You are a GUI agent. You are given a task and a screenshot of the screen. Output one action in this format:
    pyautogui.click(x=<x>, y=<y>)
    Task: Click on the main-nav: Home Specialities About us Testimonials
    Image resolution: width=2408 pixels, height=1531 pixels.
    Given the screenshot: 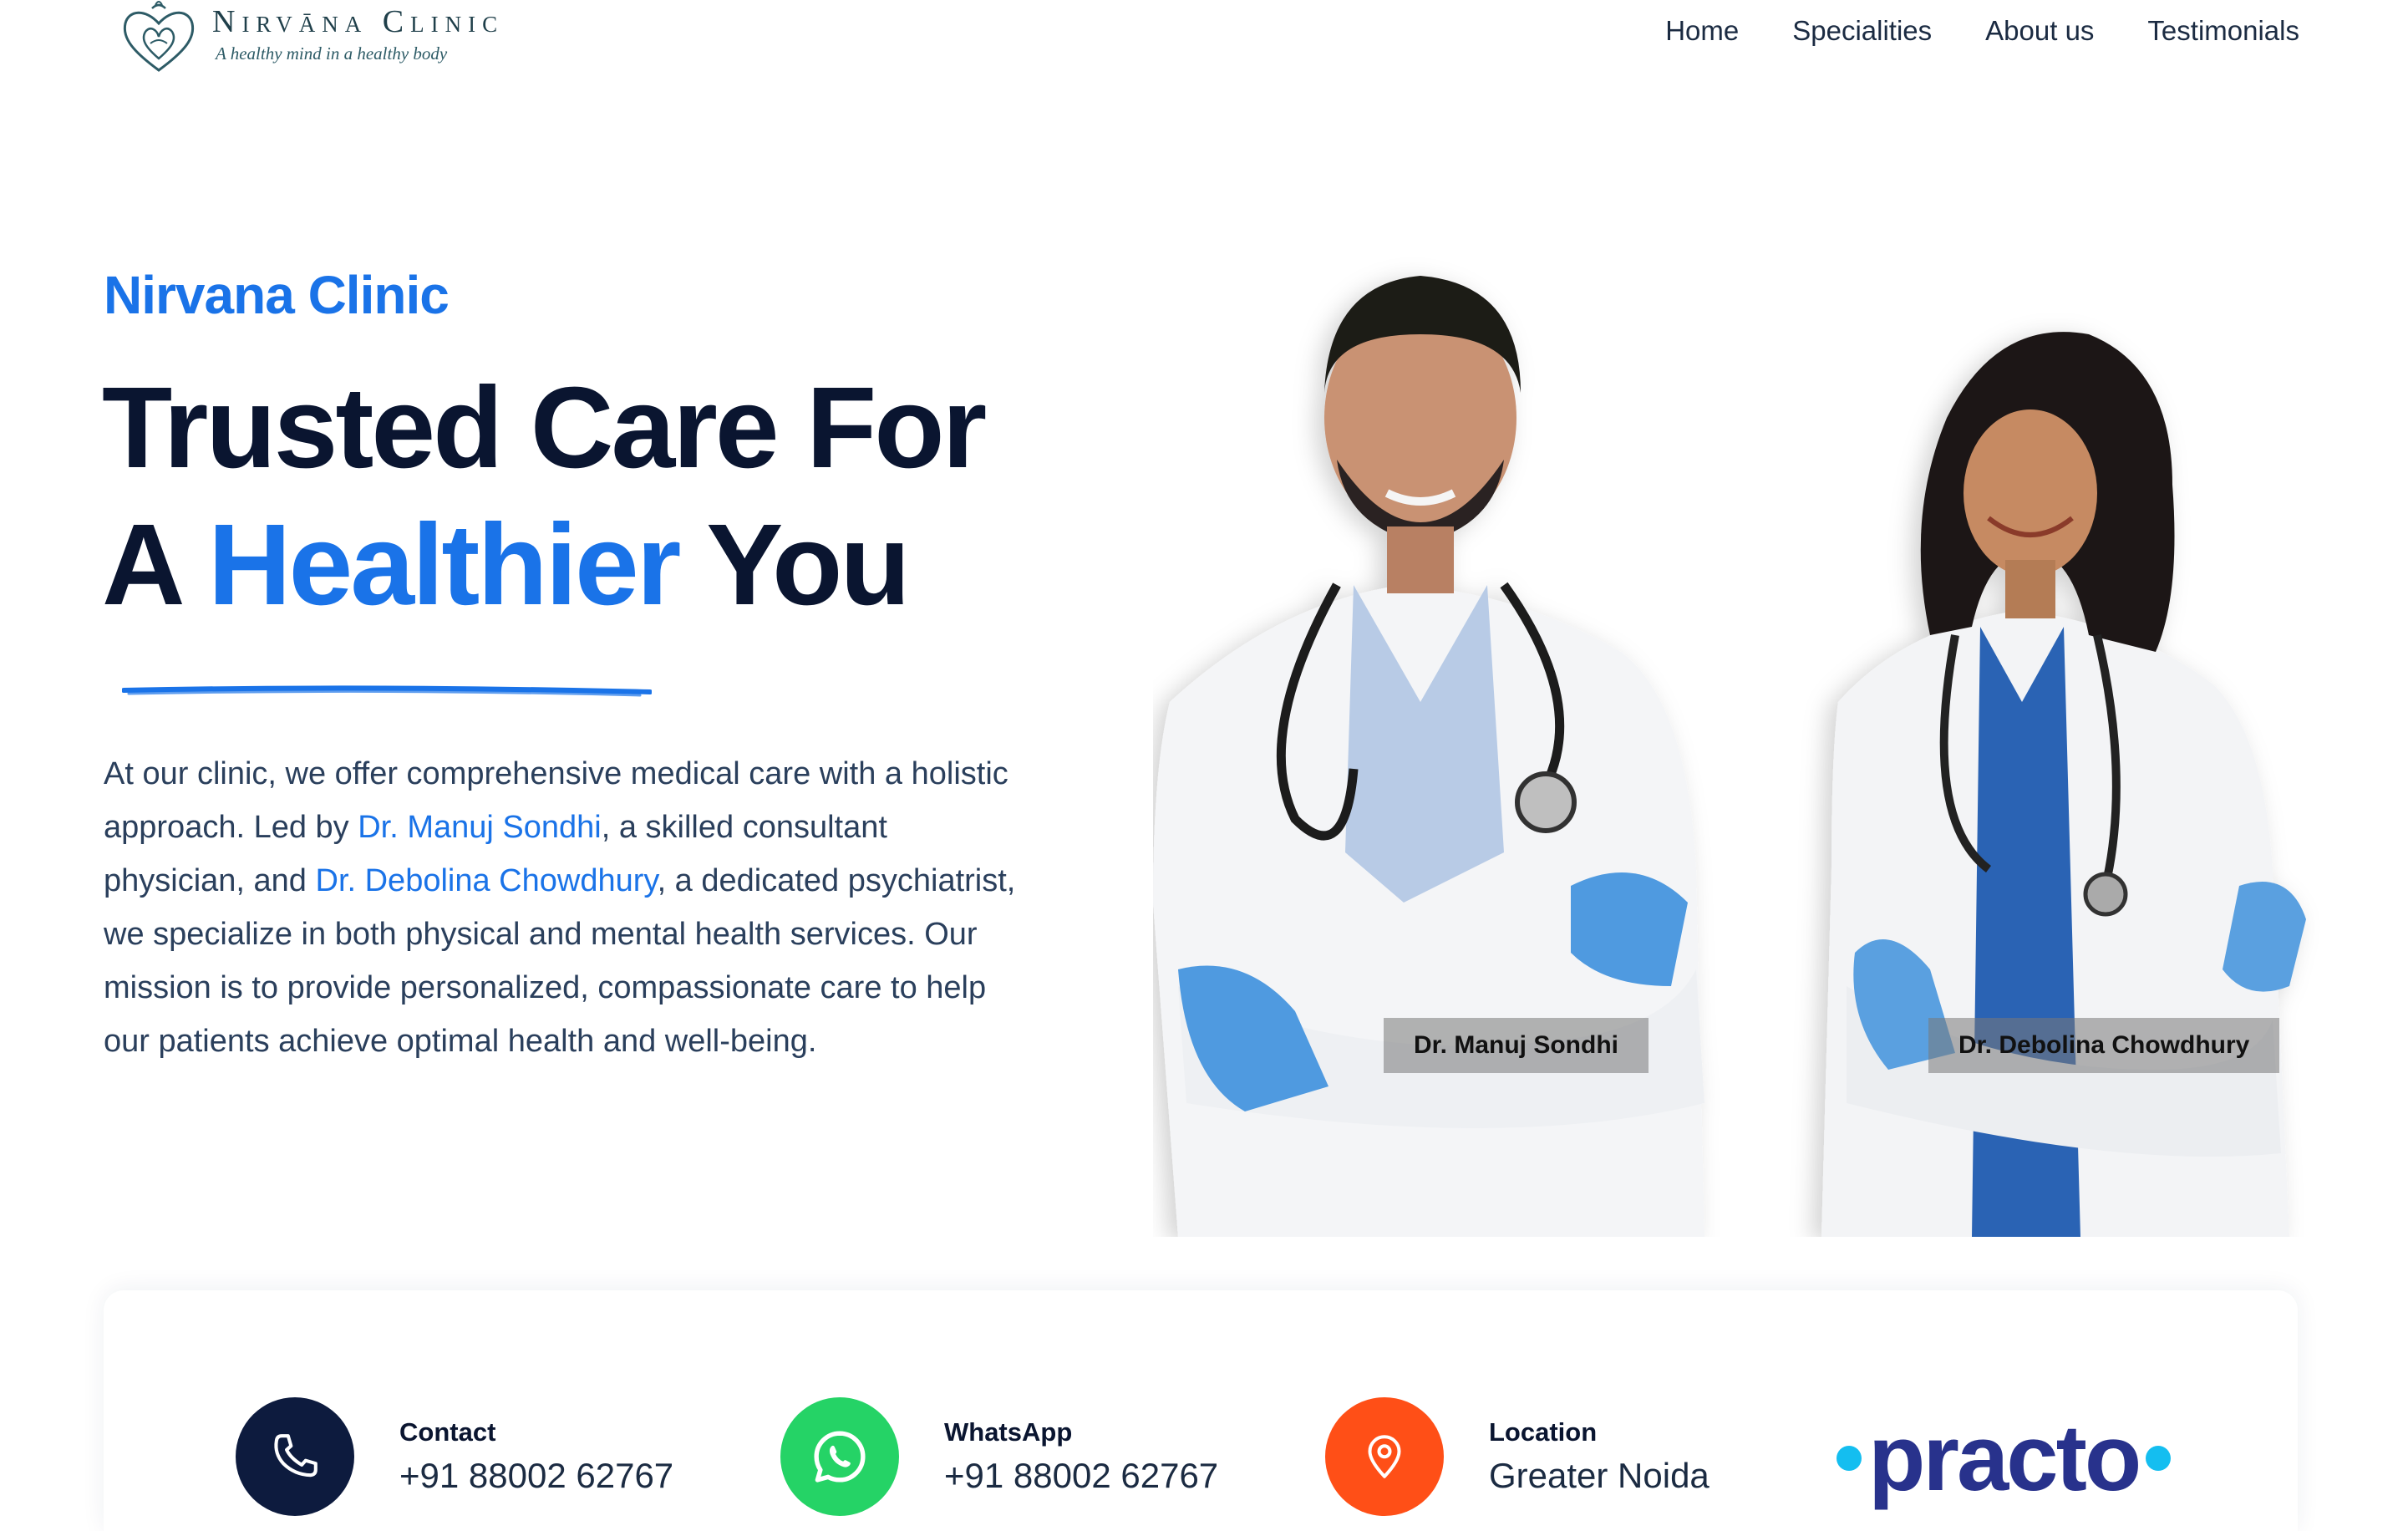 What is the action you would take?
    pyautogui.click(x=1982, y=31)
    